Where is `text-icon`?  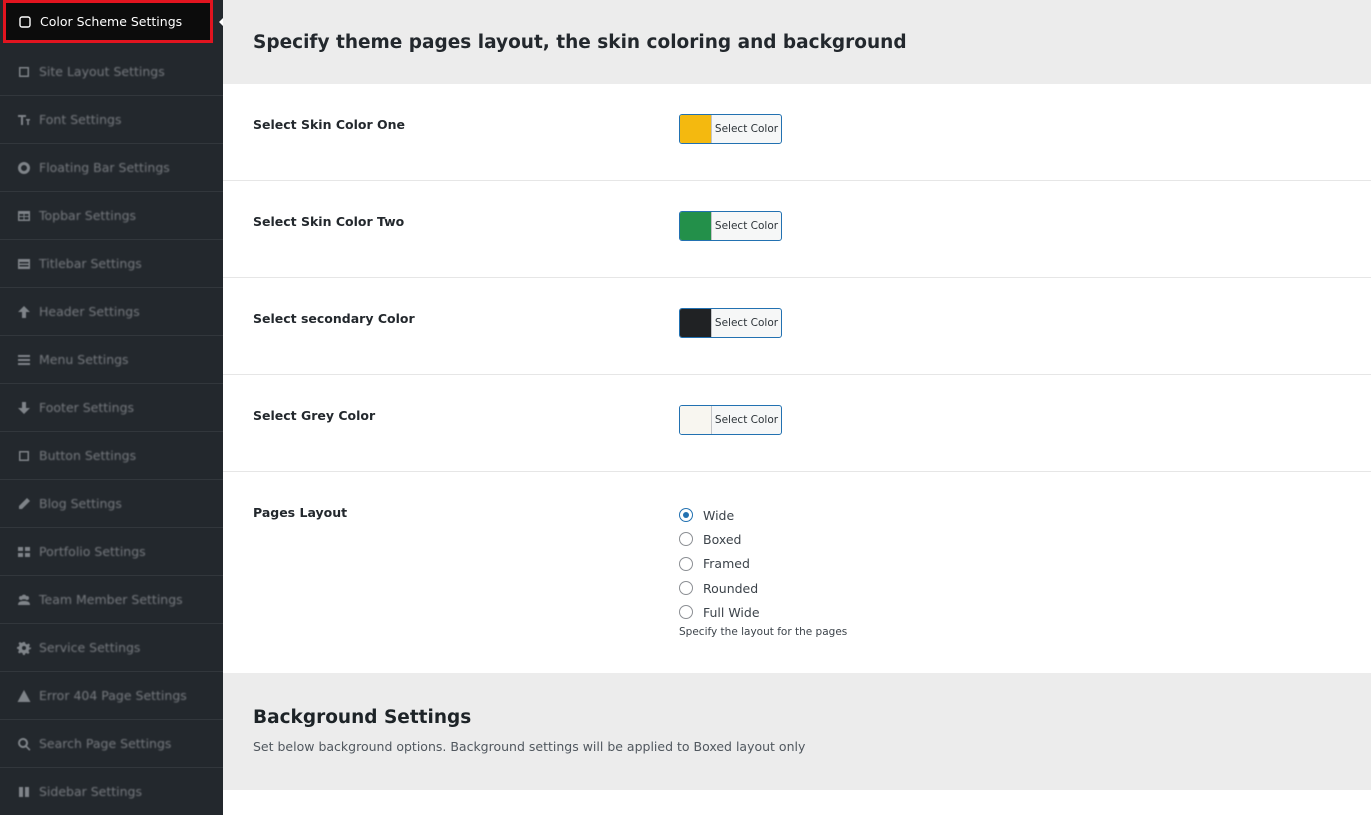 text-icon is located at coordinates (24, 120).